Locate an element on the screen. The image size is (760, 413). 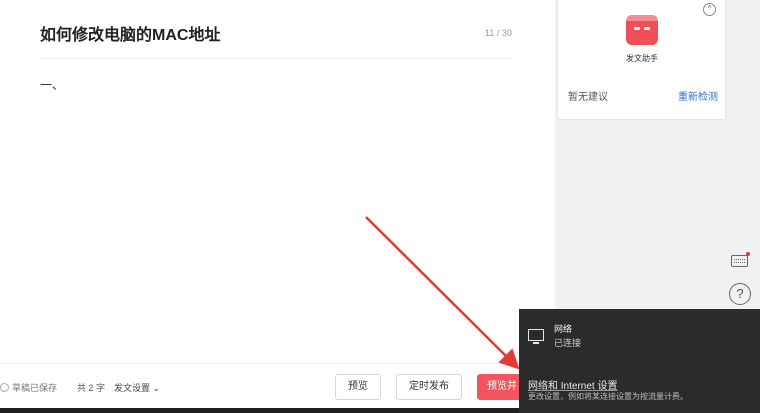
title-char-counter: 11 / 30 is located at coordinates (498, 33).